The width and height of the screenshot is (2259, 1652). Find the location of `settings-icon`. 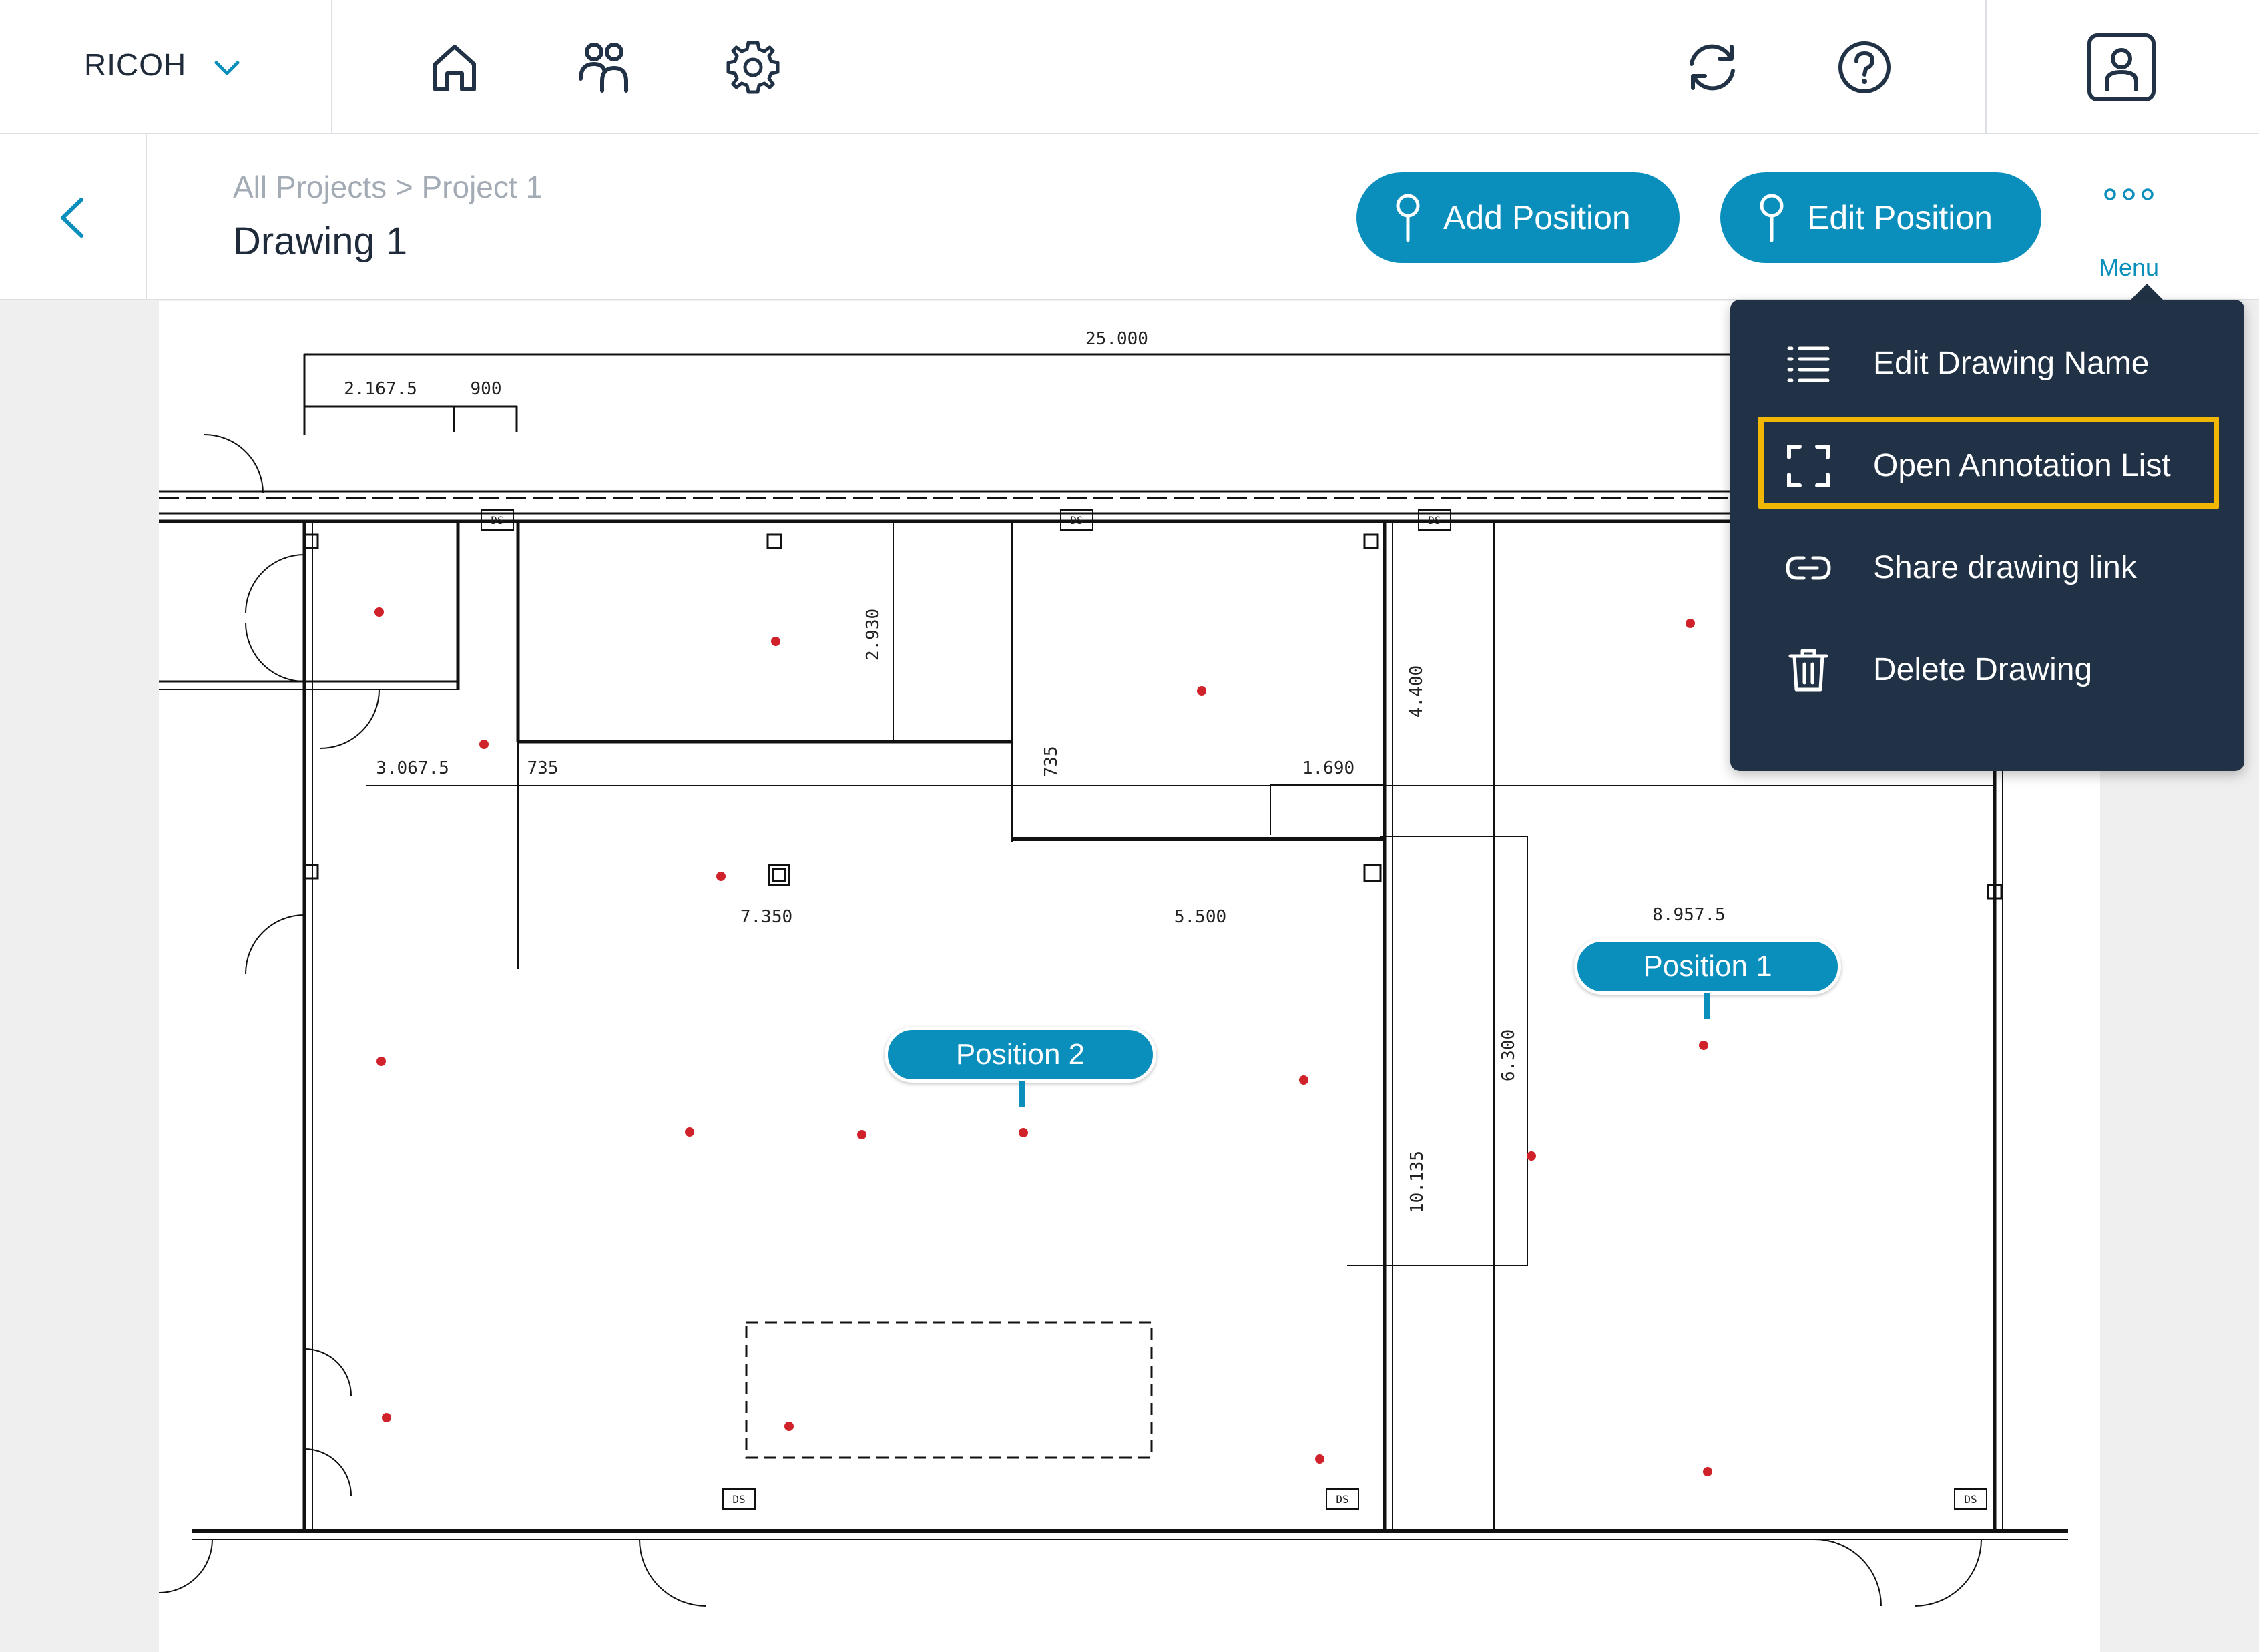

settings-icon is located at coordinates (753, 67).